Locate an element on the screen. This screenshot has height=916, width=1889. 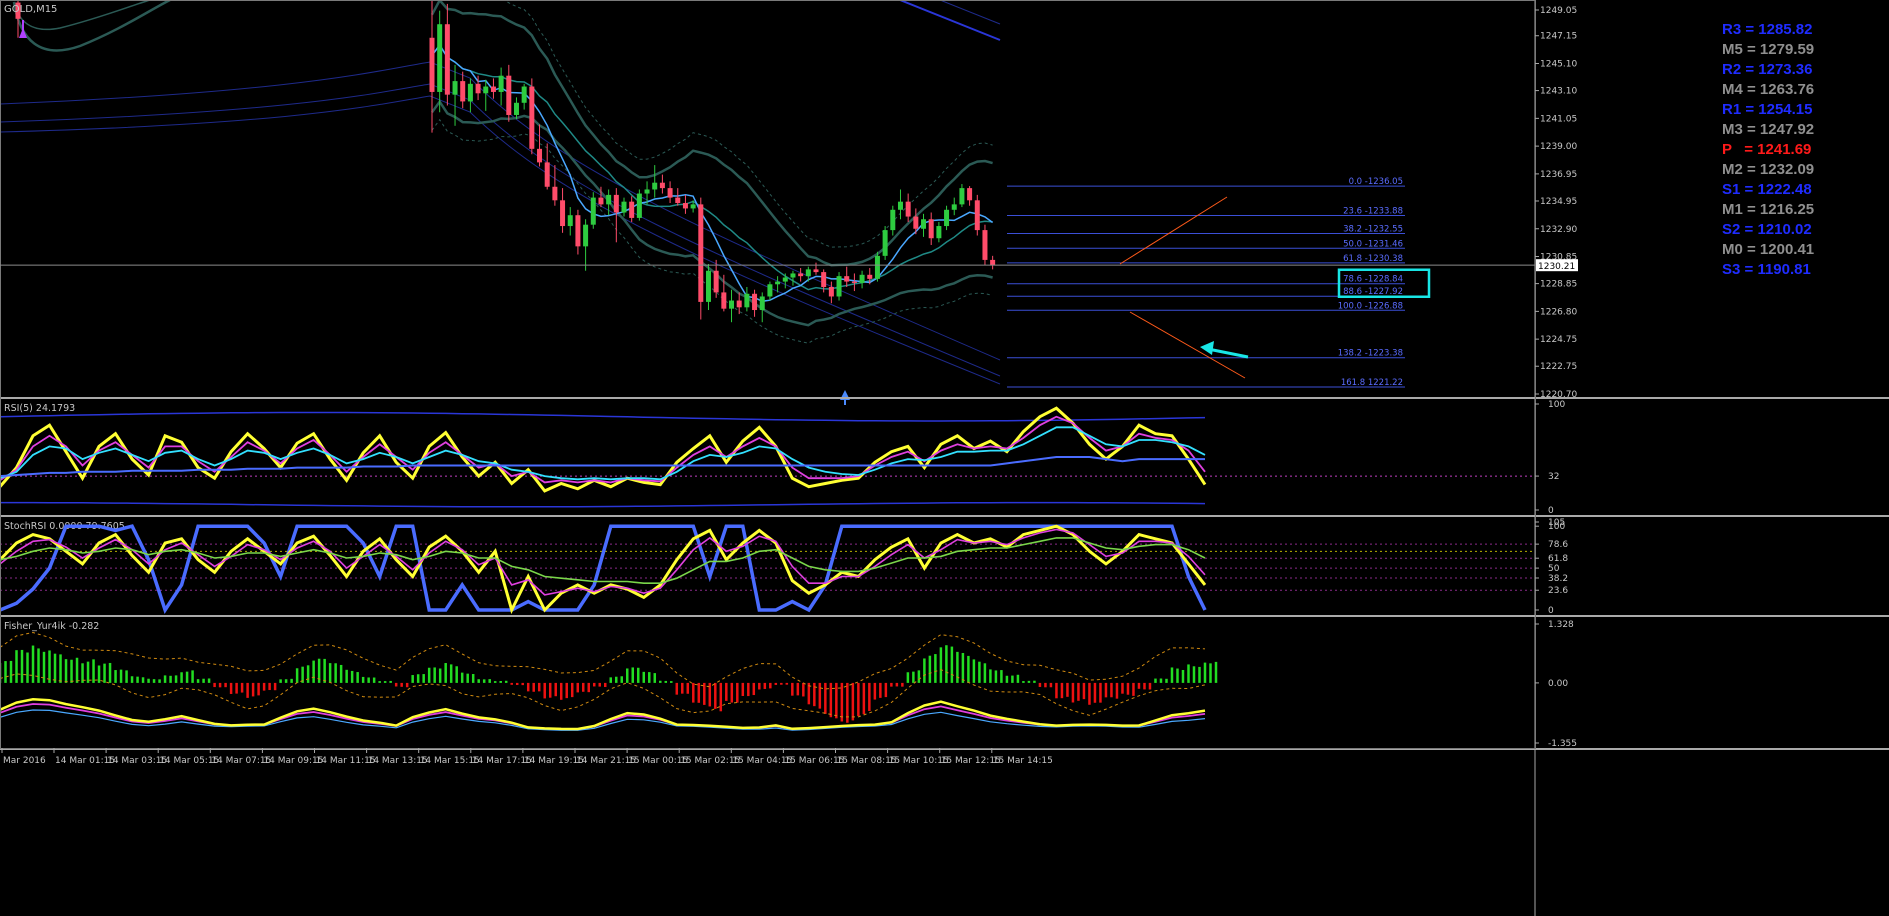
pivot-level: P = 1241.69 is located at coordinates (1767, 149).